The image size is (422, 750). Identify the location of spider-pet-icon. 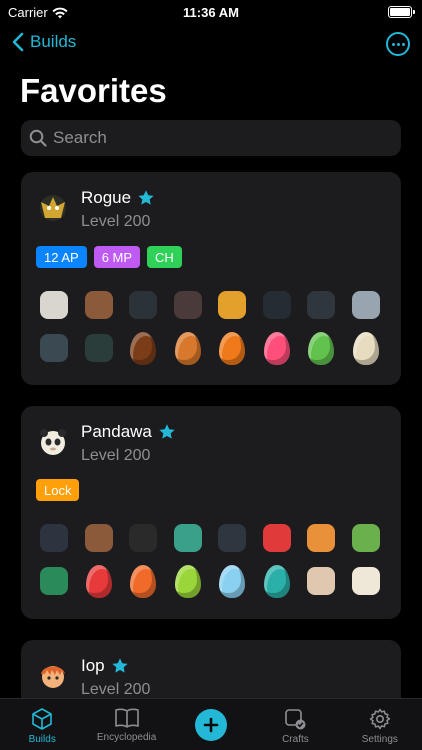
(98, 348).